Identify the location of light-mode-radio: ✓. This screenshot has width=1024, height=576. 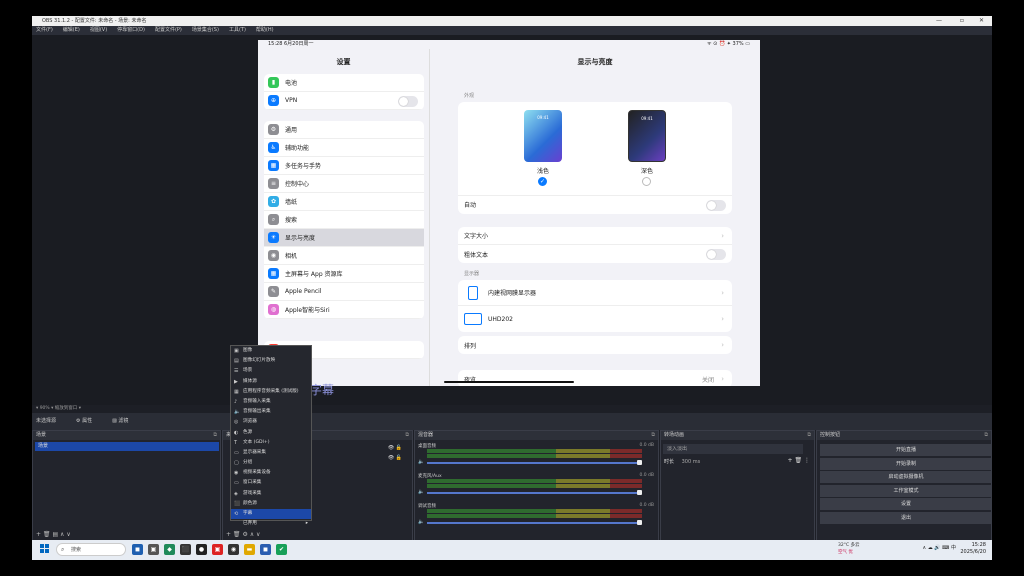
(542, 181).